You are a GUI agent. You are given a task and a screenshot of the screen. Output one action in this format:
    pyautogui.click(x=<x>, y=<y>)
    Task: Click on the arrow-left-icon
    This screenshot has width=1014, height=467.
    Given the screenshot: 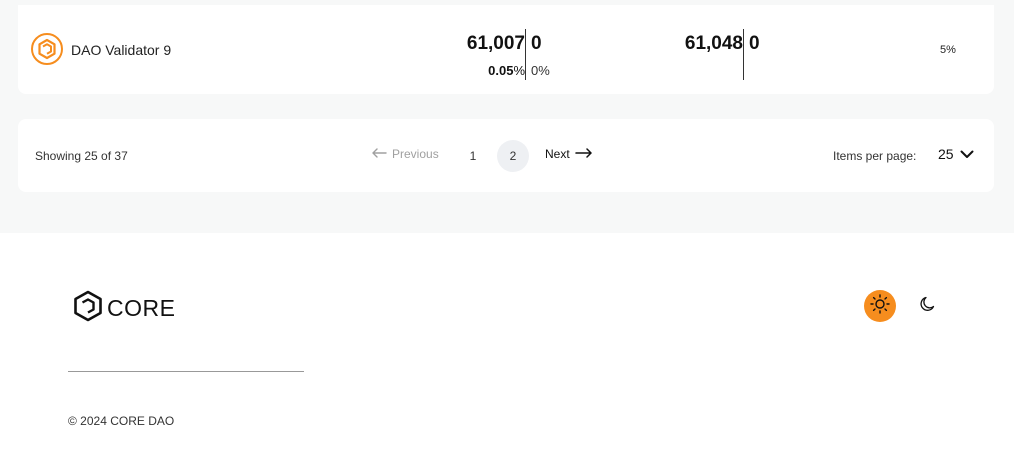 What is the action you would take?
    pyautogui.click(x=379, y=154)
    